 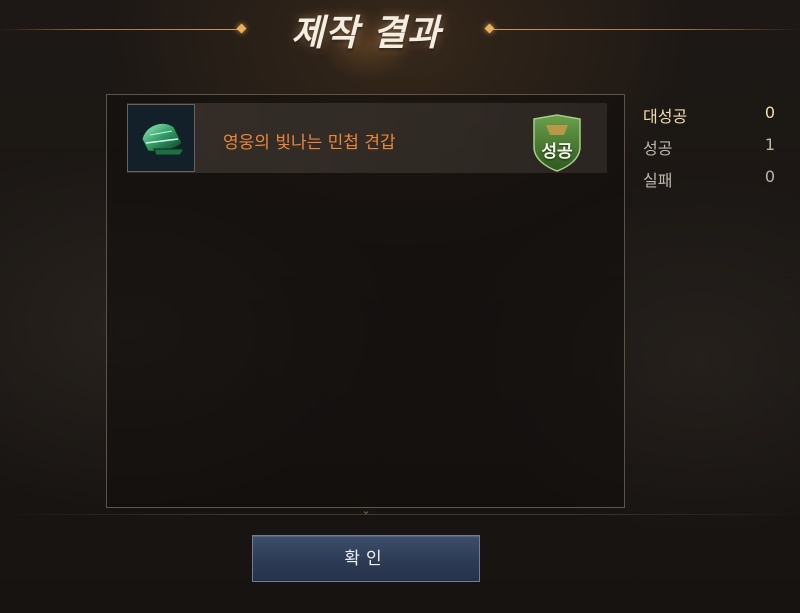 I want to click on item-name: 영웅의 빛나는 민첩 견갑, so click(x=309, y=143).